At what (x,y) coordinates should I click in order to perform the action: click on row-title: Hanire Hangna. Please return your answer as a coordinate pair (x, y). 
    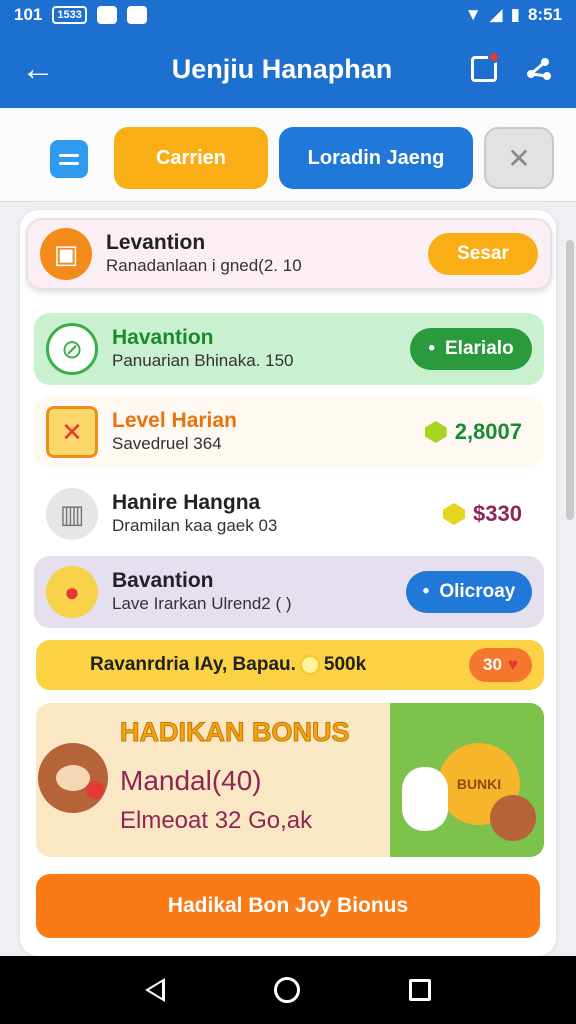
    Looking at the image, I should click on (186, 502).